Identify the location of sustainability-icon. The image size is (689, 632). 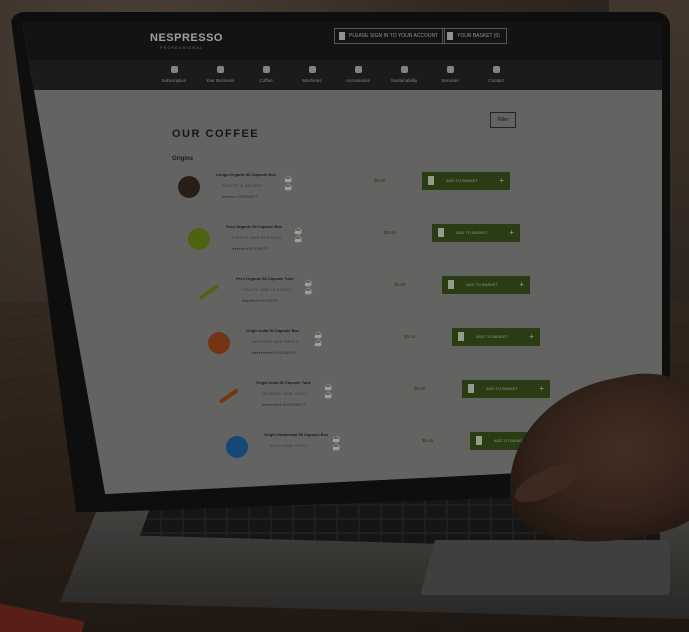
(404, 69).